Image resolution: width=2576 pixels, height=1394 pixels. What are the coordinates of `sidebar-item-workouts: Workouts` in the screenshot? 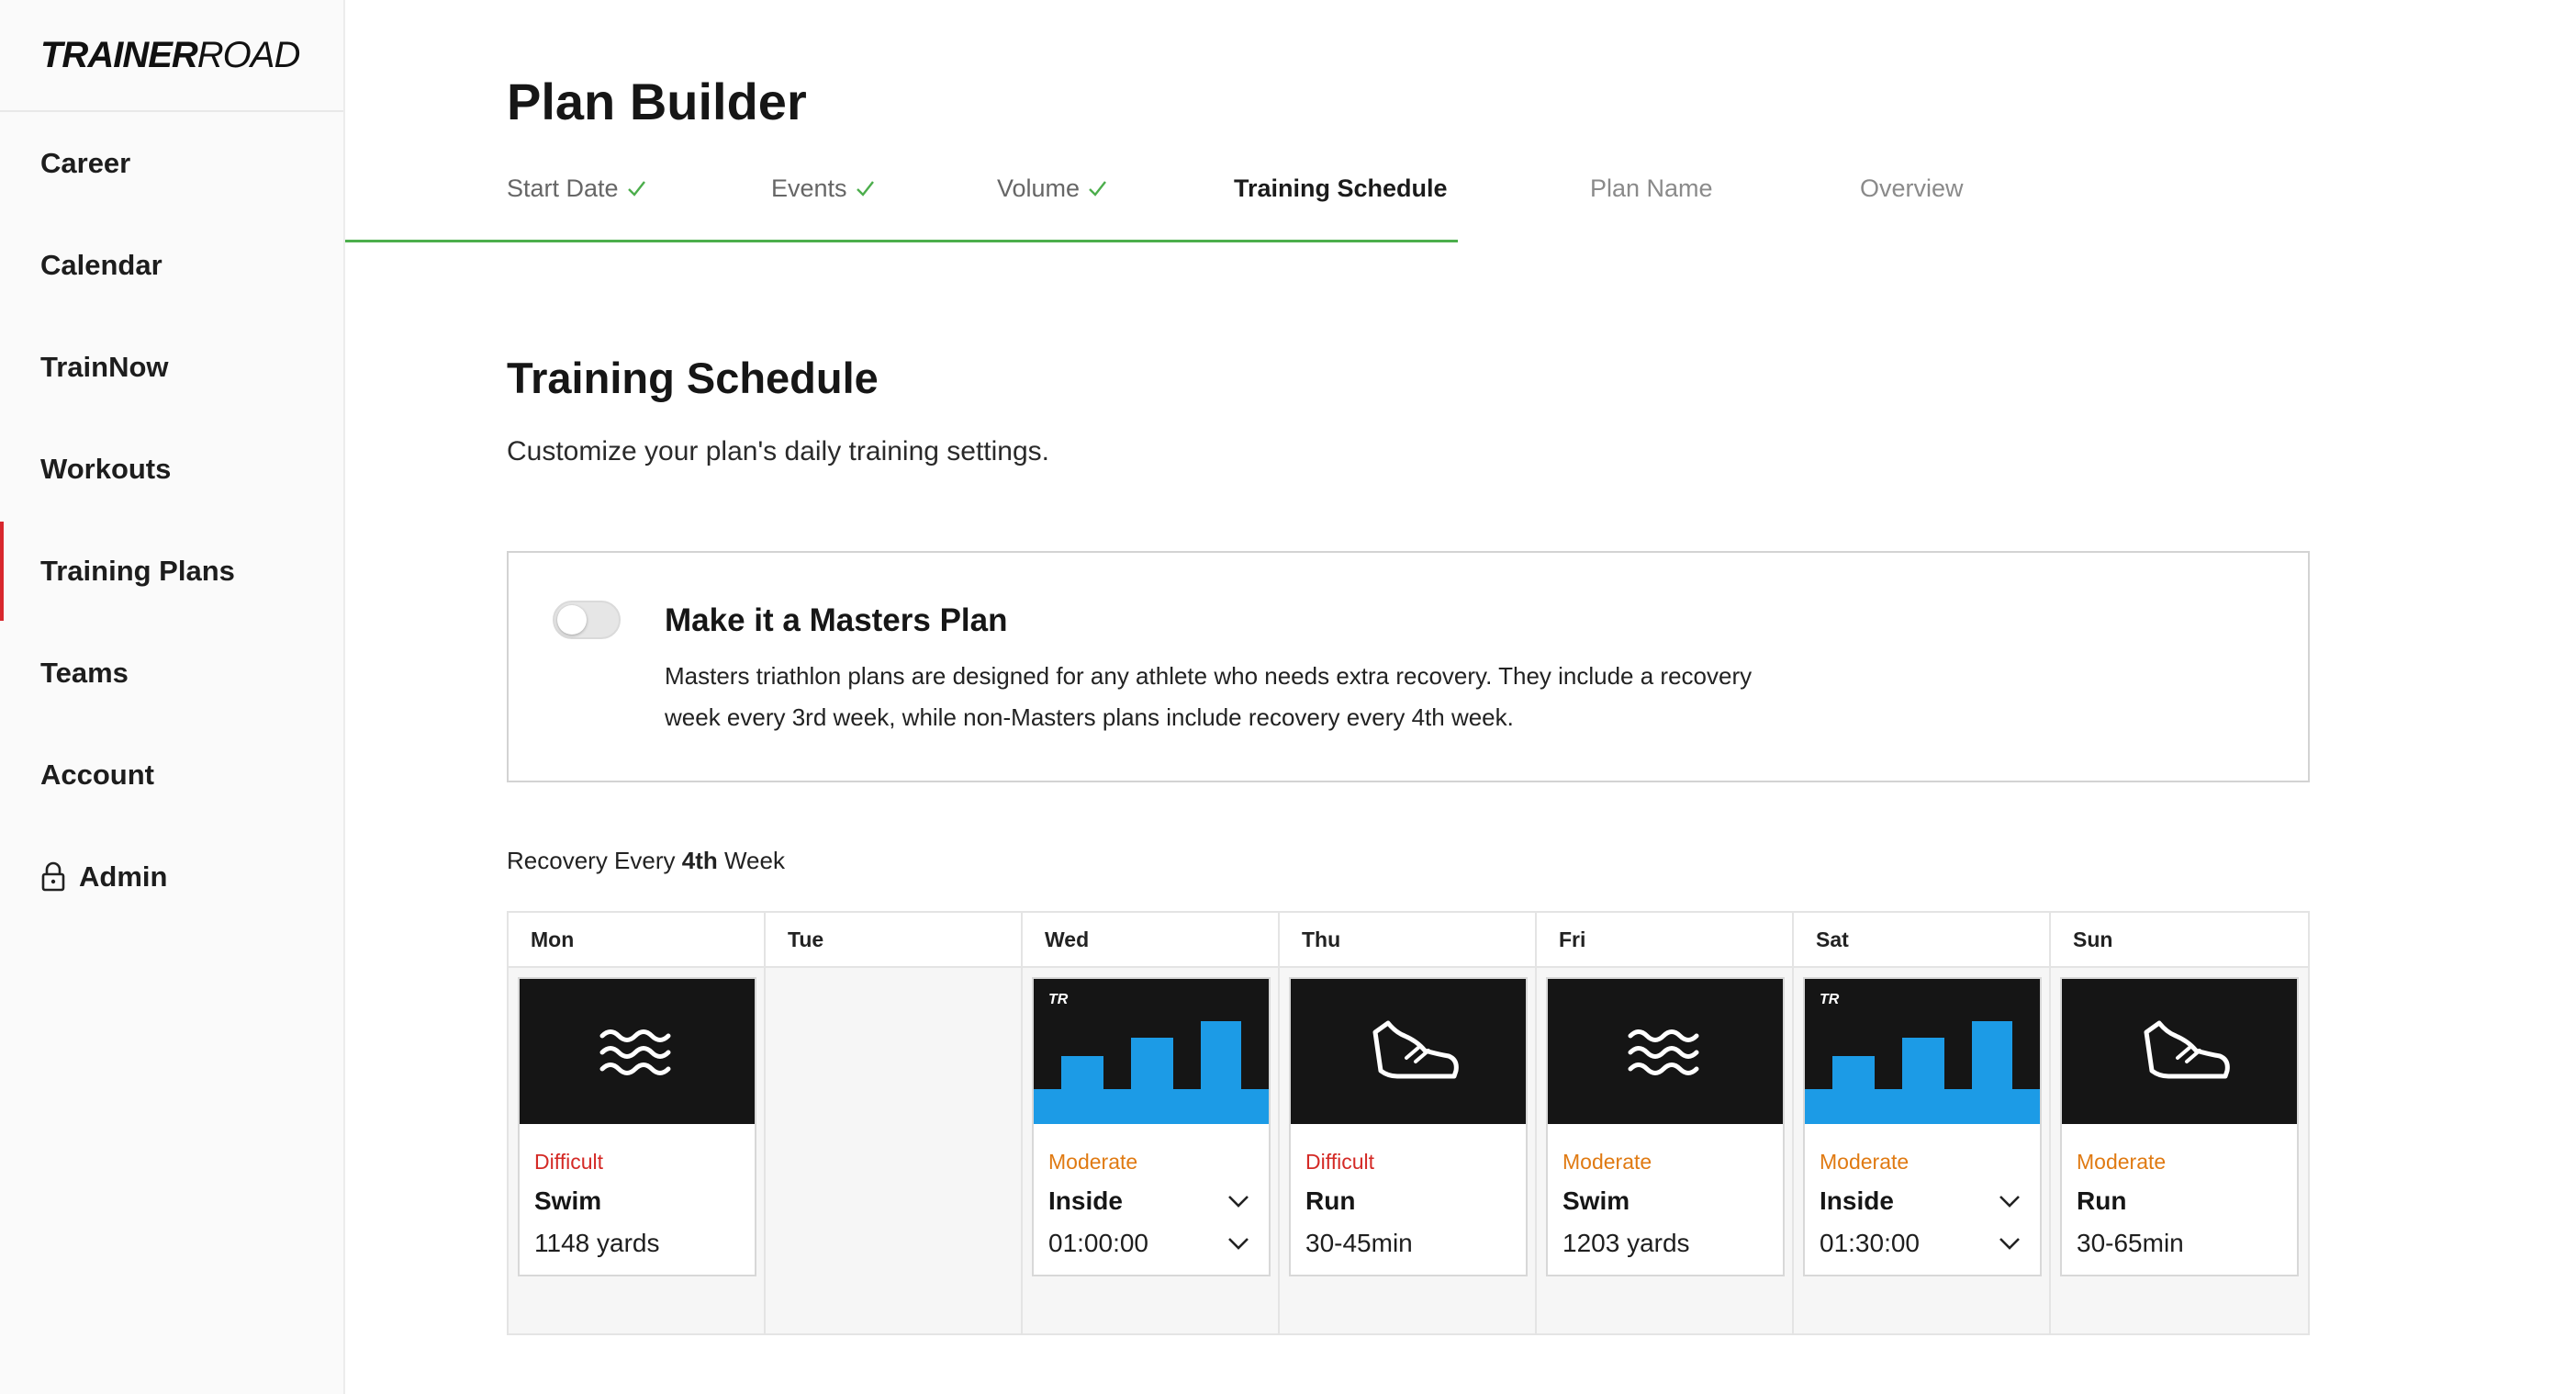 It's located at (171, 469).